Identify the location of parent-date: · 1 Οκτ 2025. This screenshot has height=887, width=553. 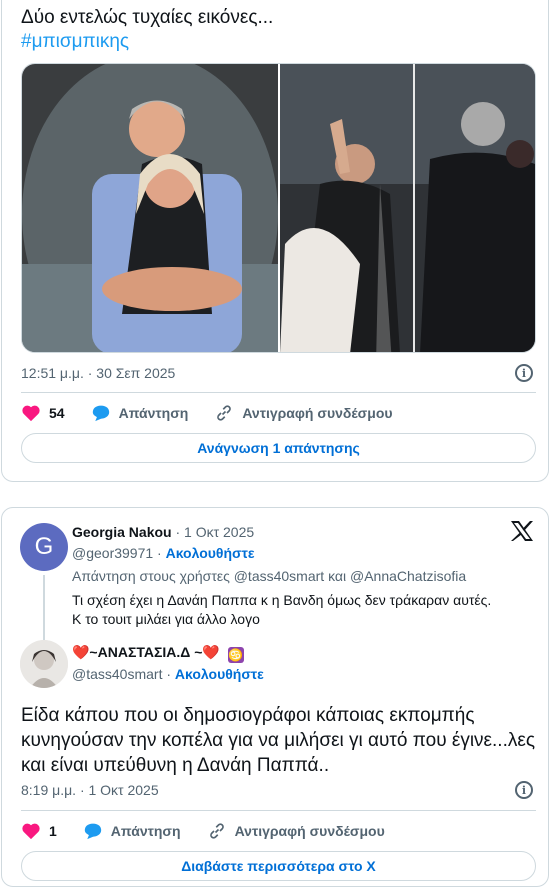
(214, 532).